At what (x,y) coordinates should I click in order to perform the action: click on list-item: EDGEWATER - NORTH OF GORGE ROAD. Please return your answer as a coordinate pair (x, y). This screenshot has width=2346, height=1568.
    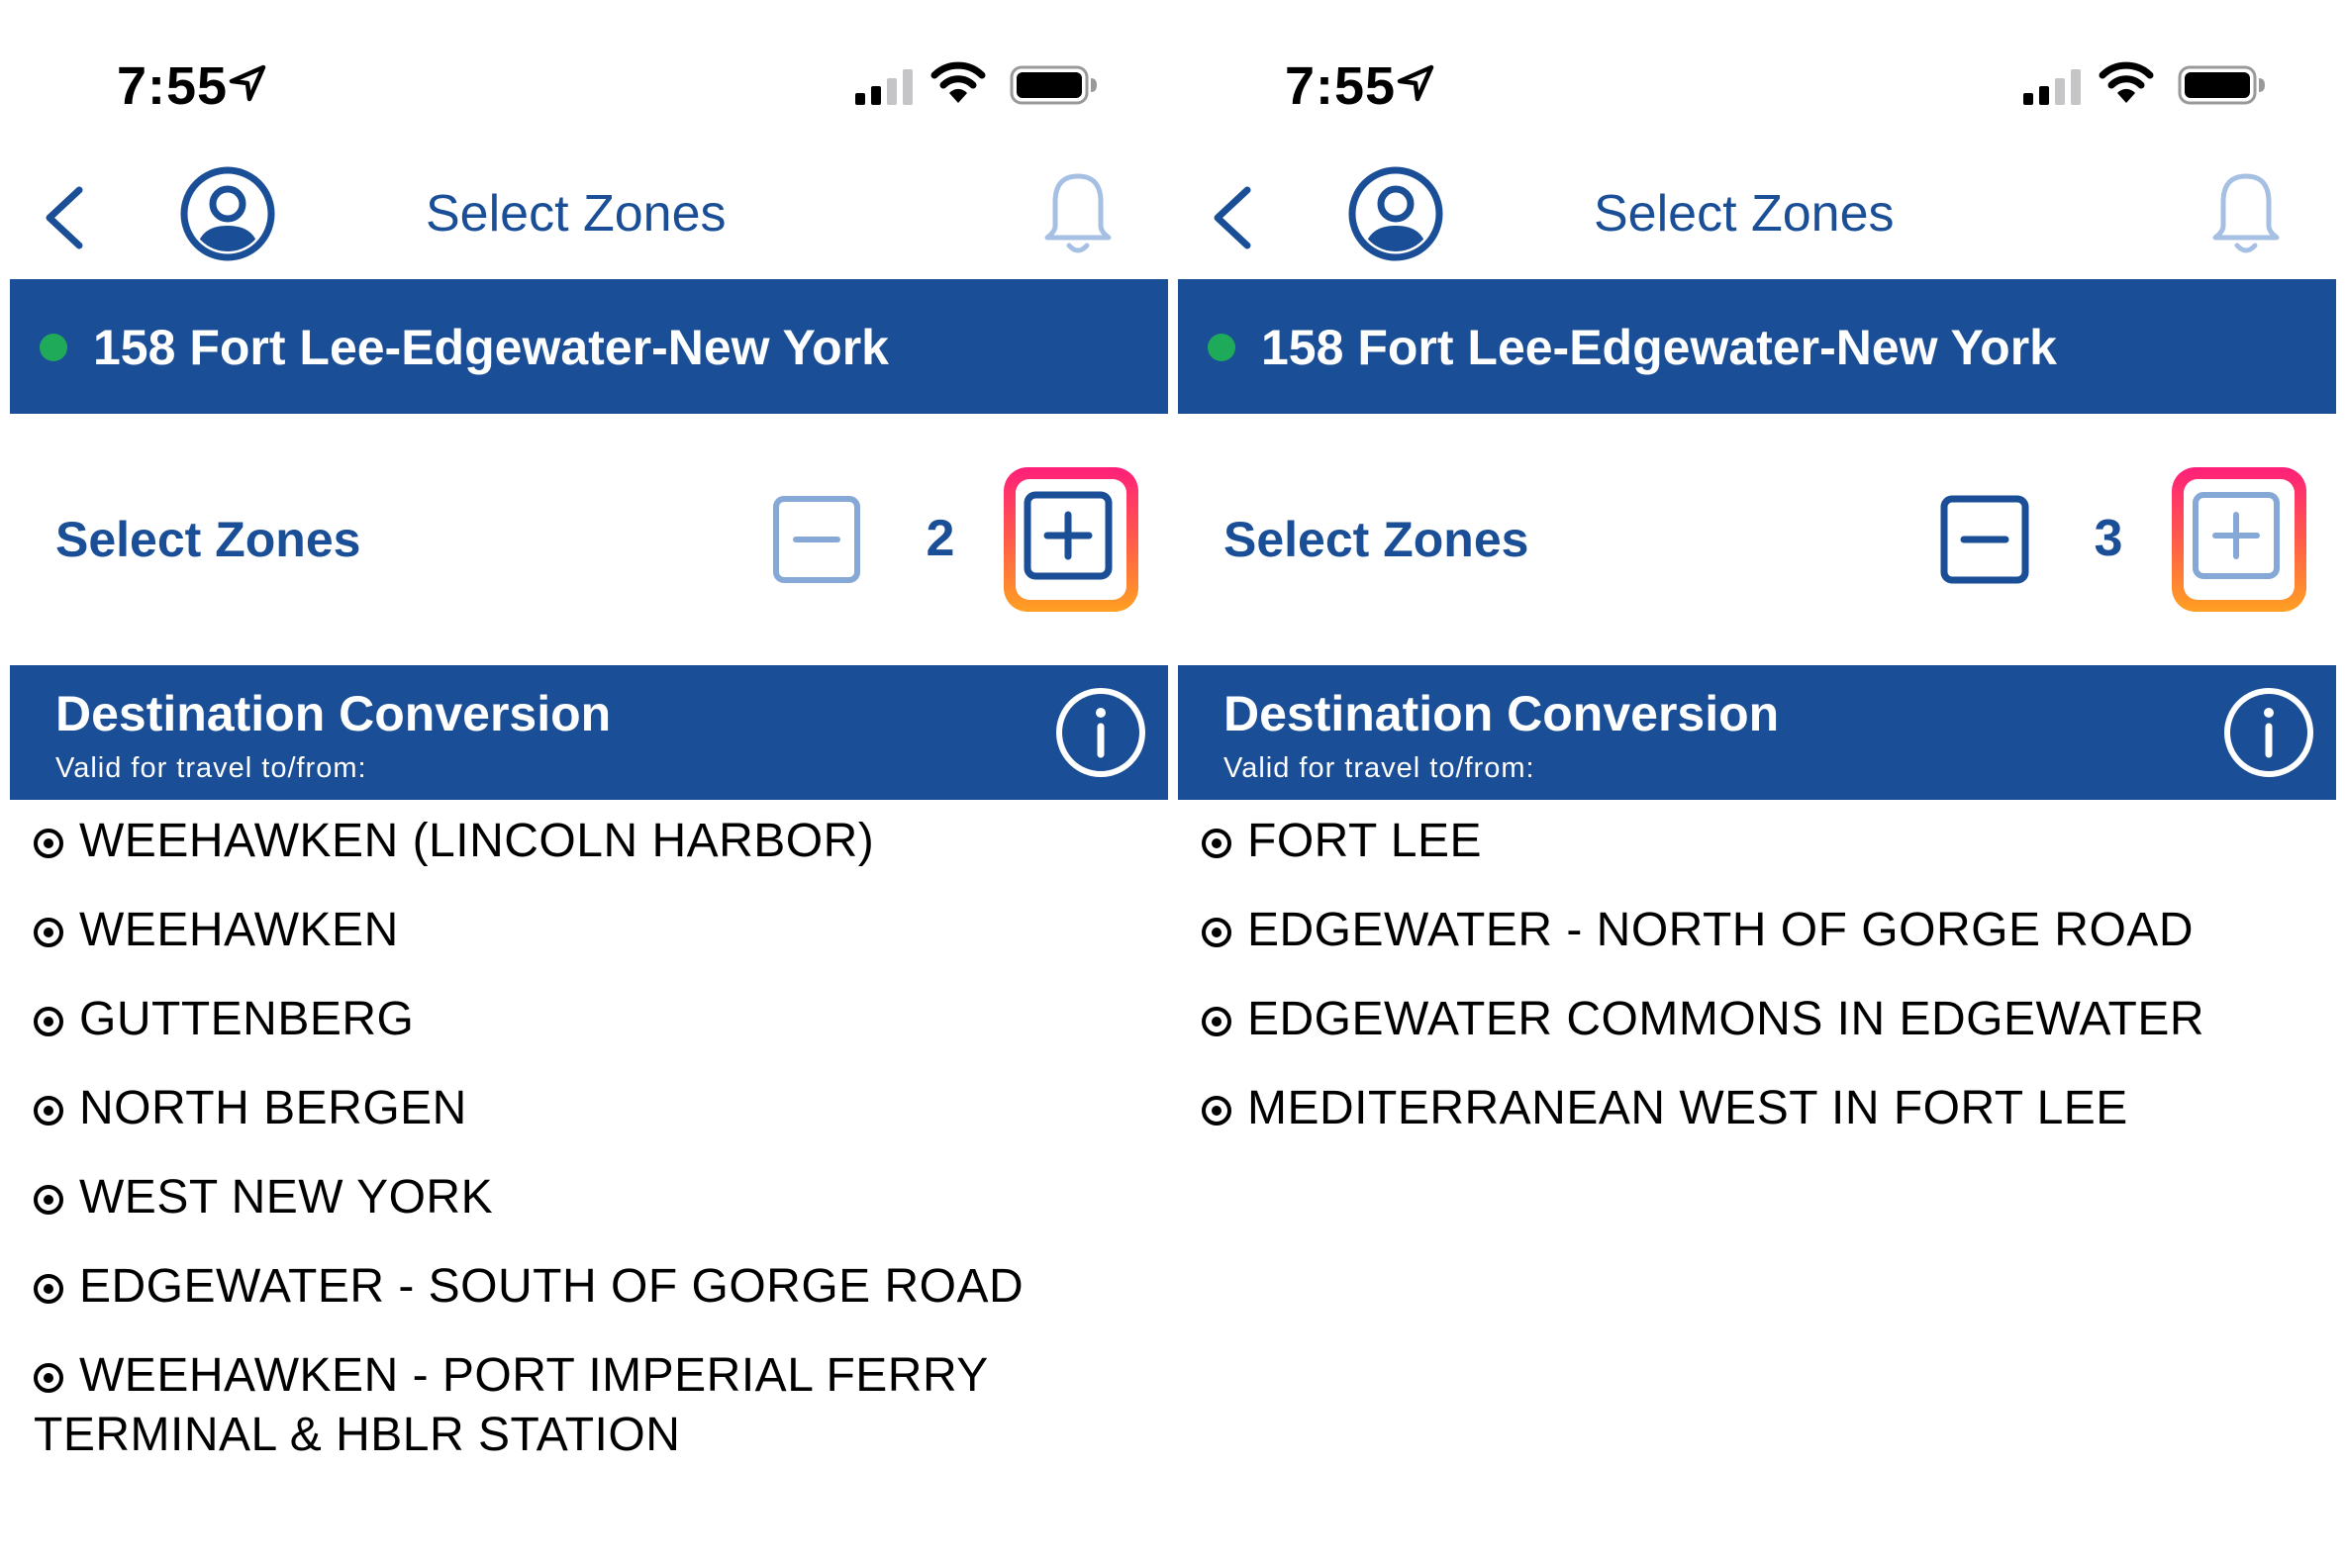
    Looking at the image, I should click on (1756, 930).